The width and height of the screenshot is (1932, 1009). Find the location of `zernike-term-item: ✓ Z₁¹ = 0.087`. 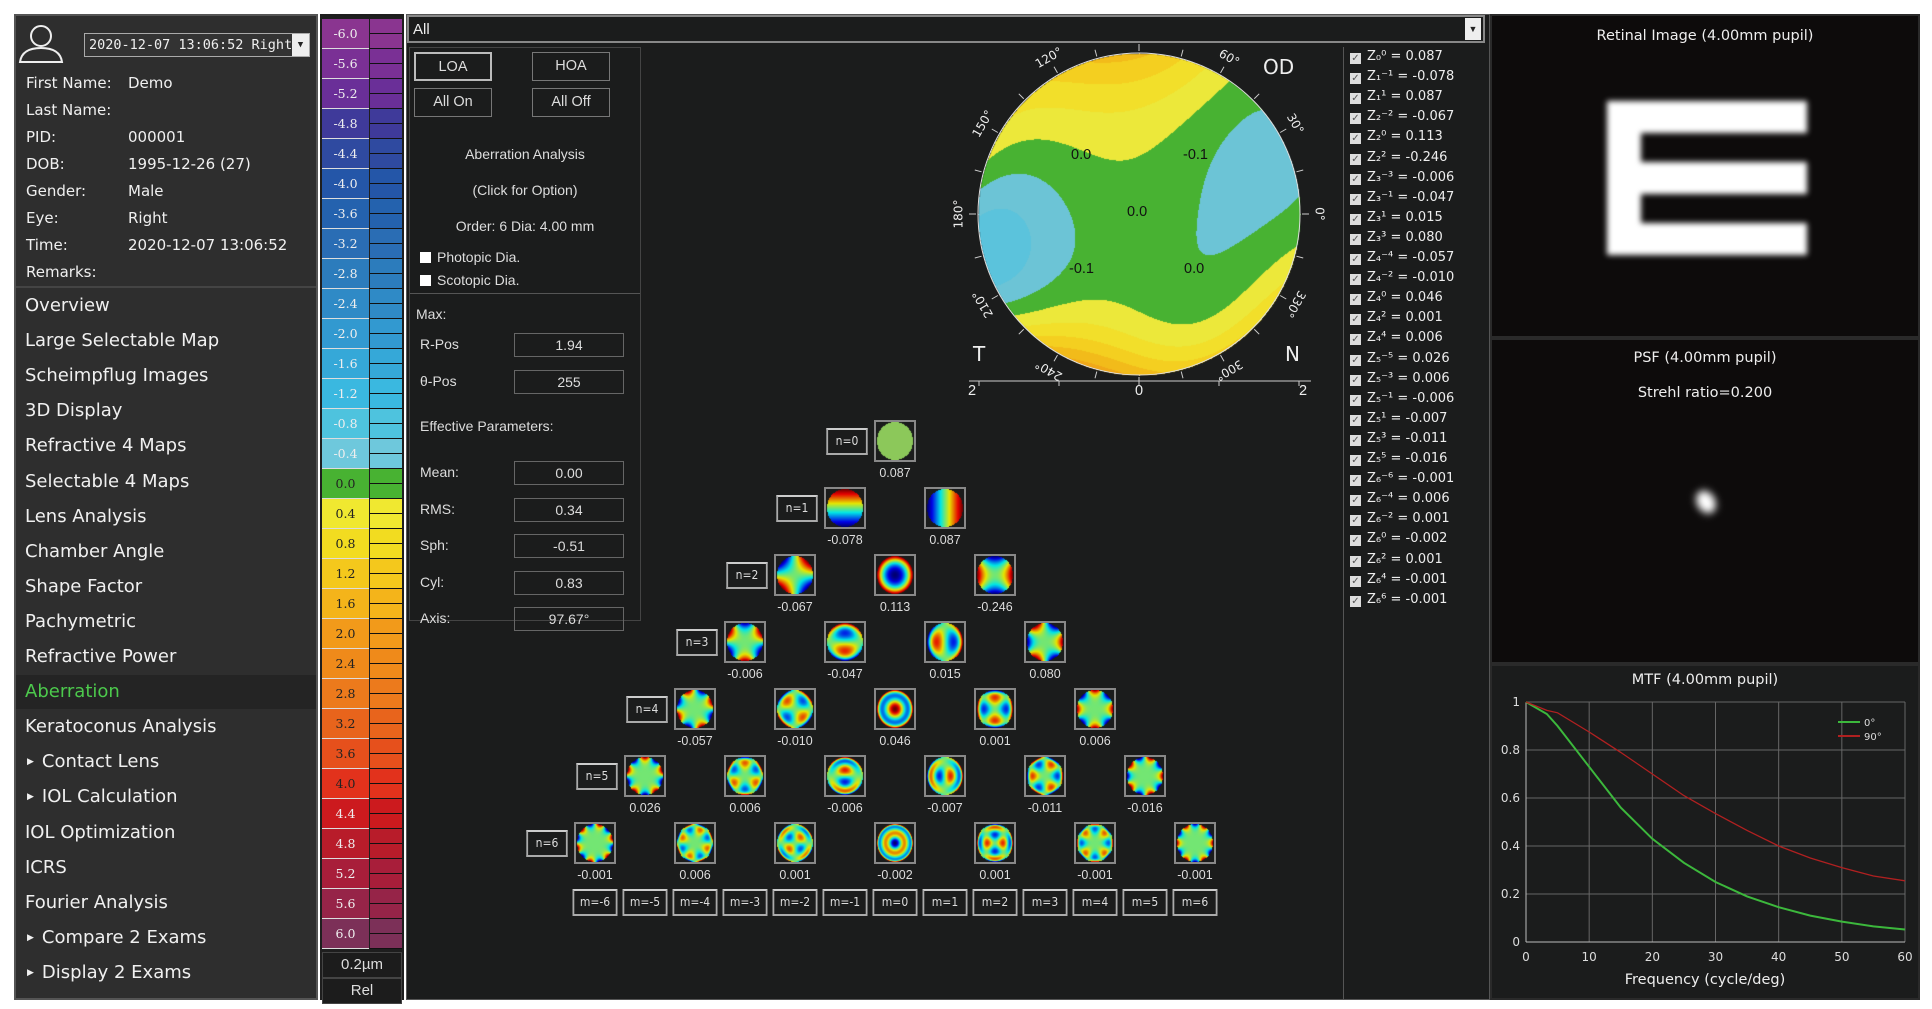

zernike-term-item: ✓ Z₁¹ = 0.087 is located at coordinates (1396, 97).